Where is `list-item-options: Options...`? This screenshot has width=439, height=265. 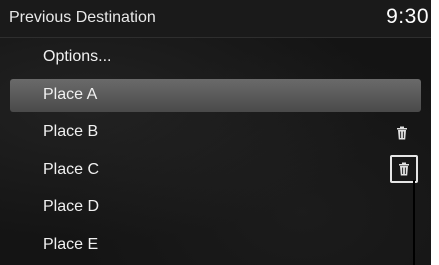 list-item-options: Options... is located at coordinates (215, 58).